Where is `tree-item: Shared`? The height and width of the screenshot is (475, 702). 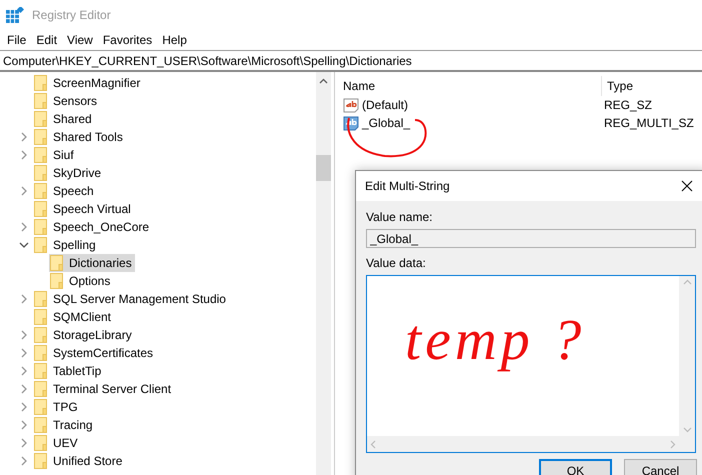
tree-item: Shared is located at coordinates (64, 119).